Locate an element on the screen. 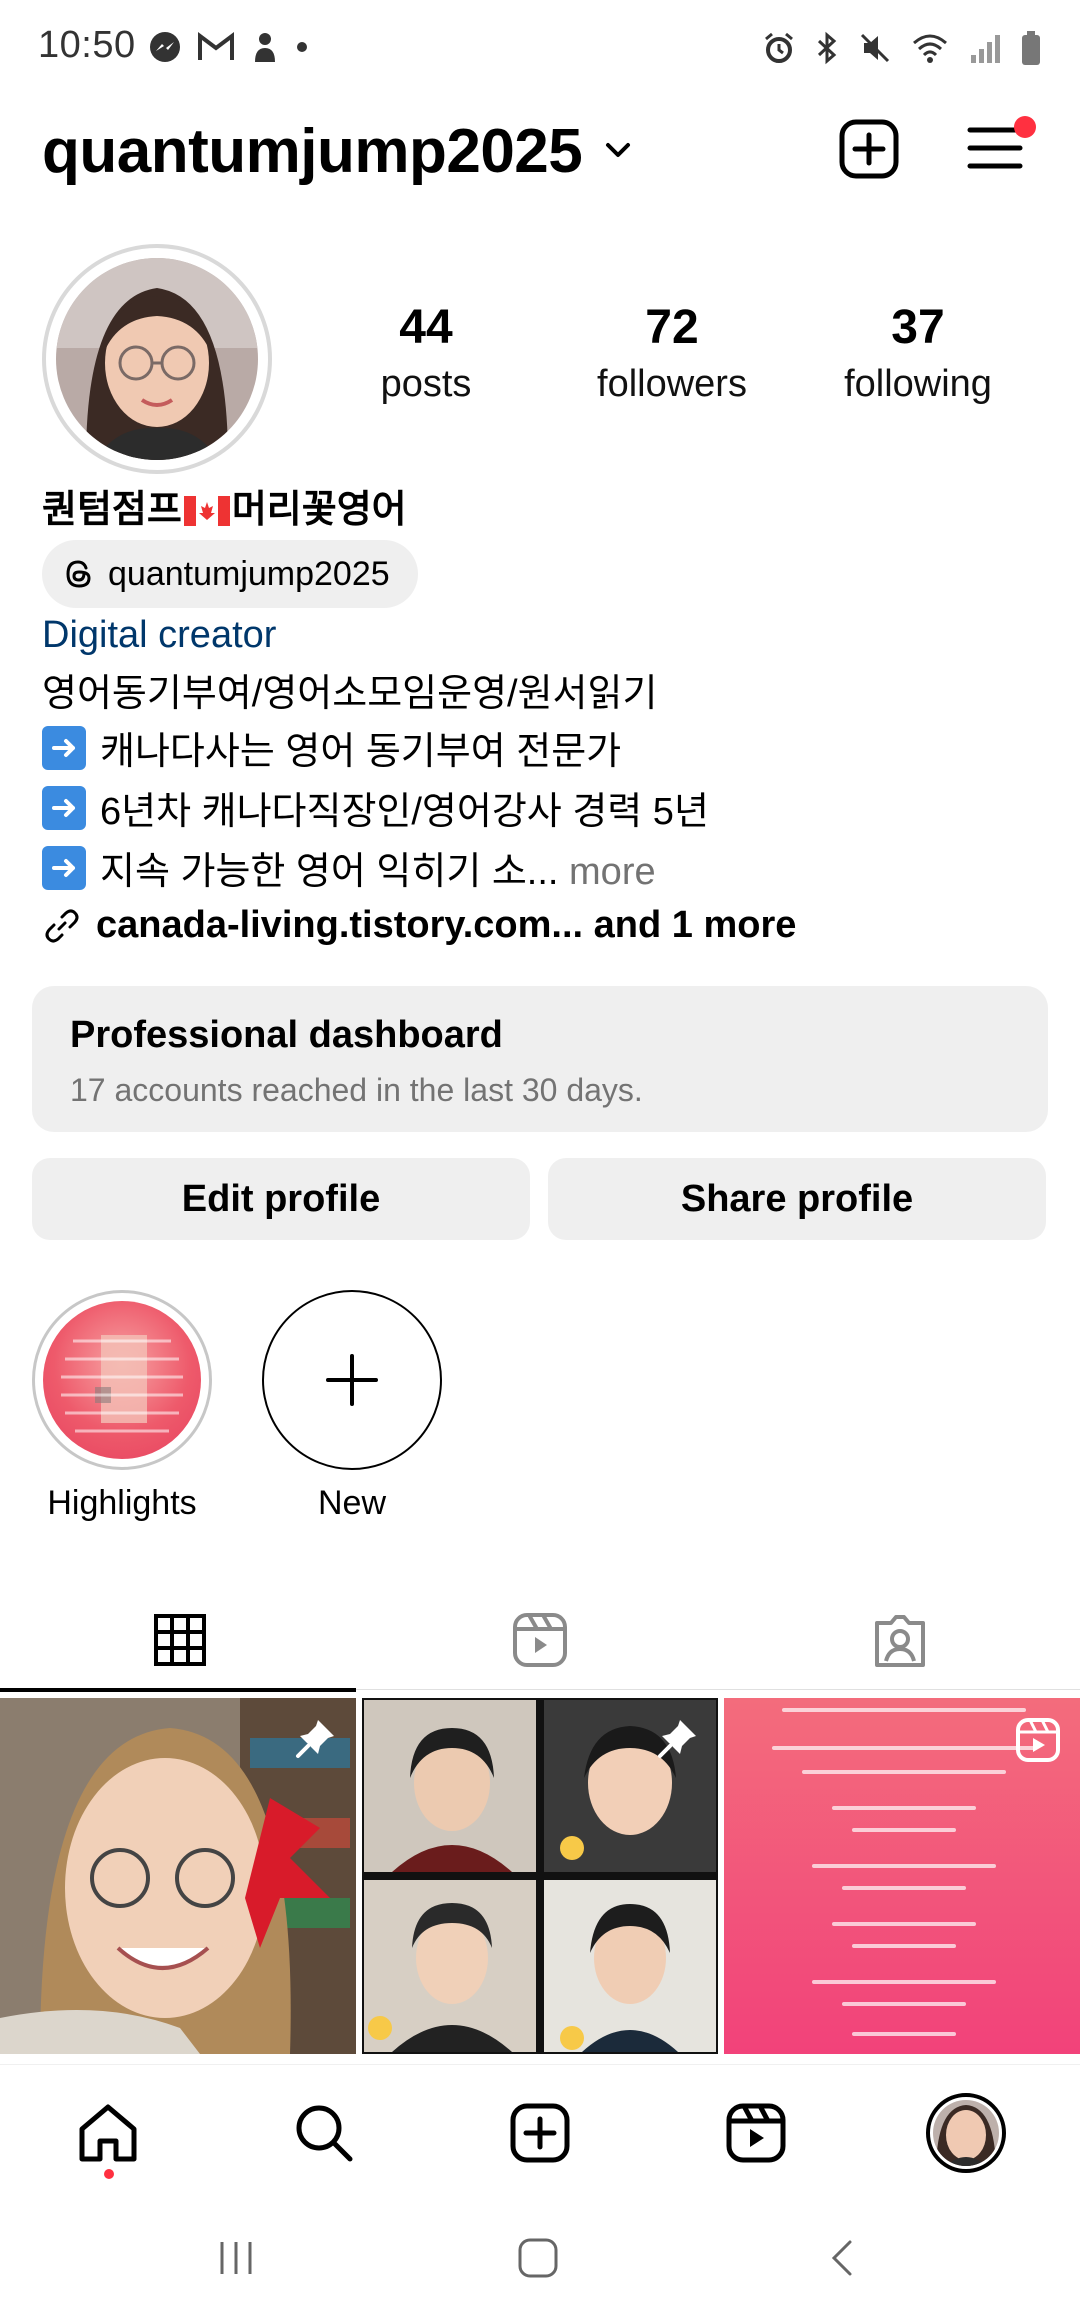  plus-icon is located at coordinates (352, 1380).